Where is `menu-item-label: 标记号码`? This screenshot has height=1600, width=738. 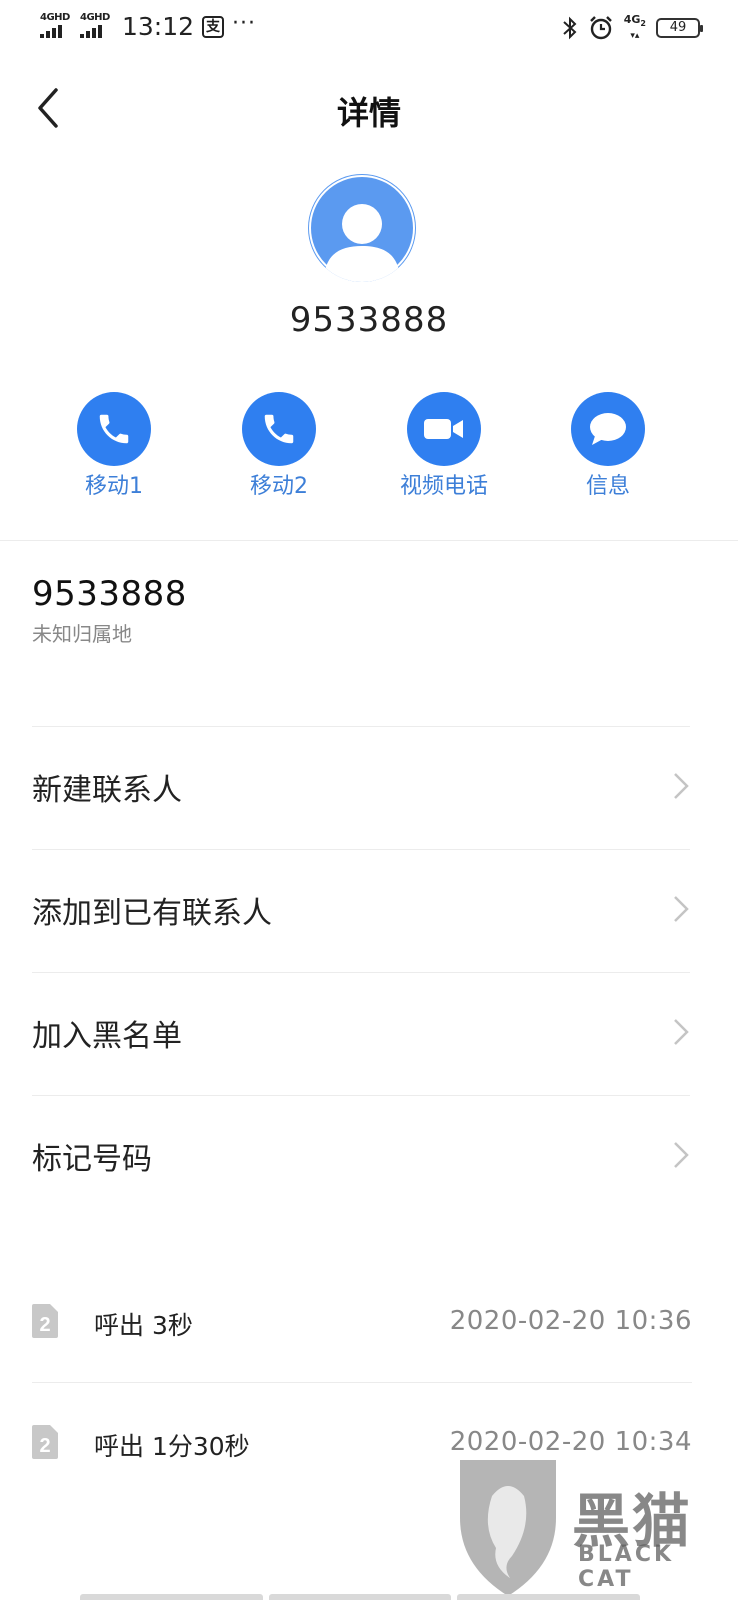 menu-item-label: 标记号码 is located at coordinates (92, 1159).